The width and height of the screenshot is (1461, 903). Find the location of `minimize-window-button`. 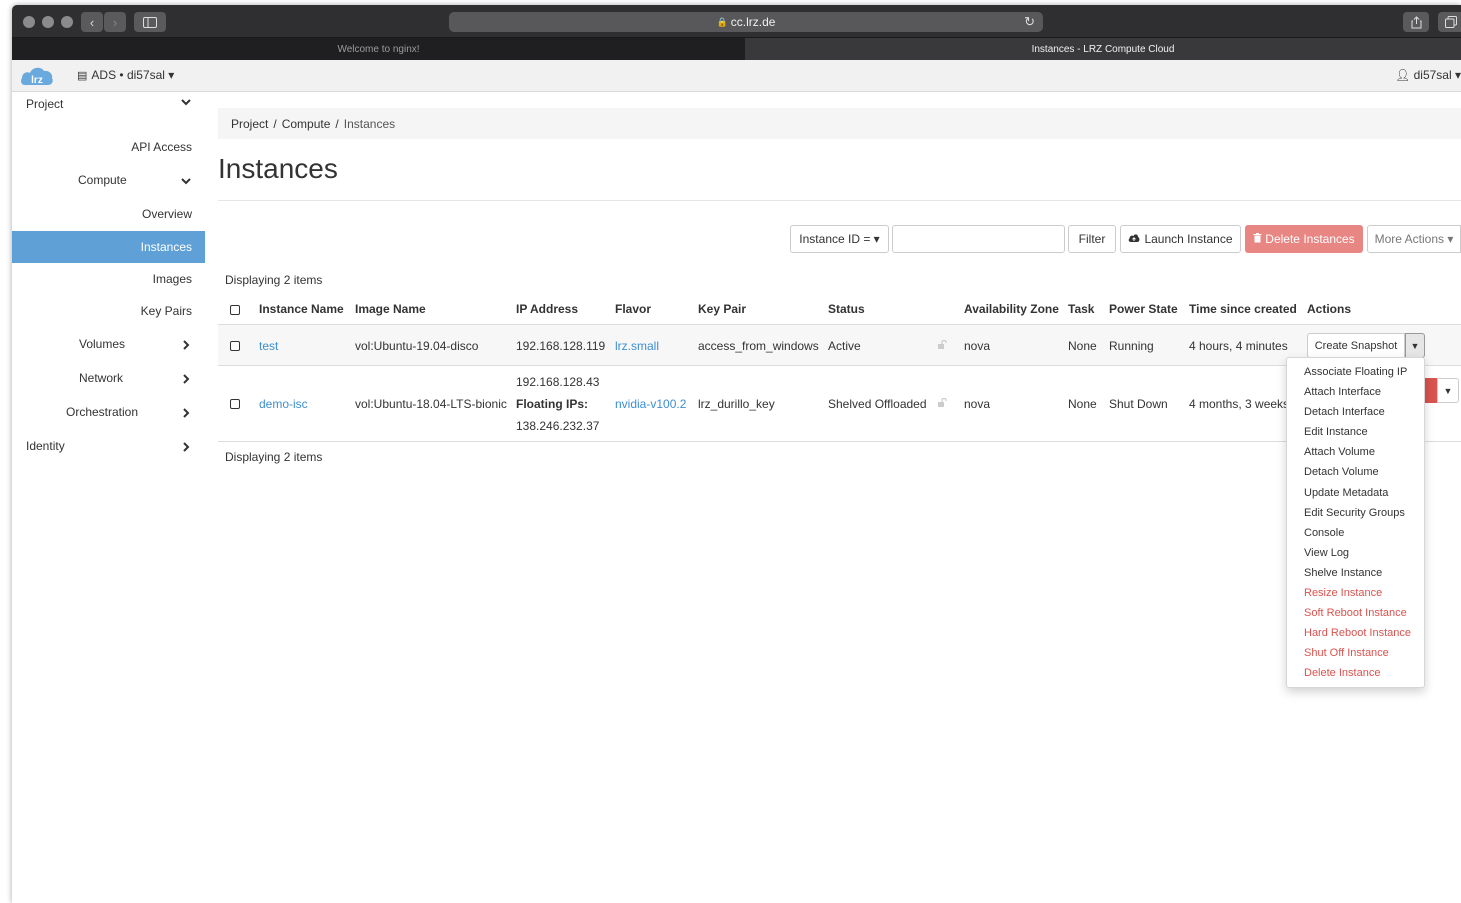

minimize-window-button is located at coordinates (48, 22).